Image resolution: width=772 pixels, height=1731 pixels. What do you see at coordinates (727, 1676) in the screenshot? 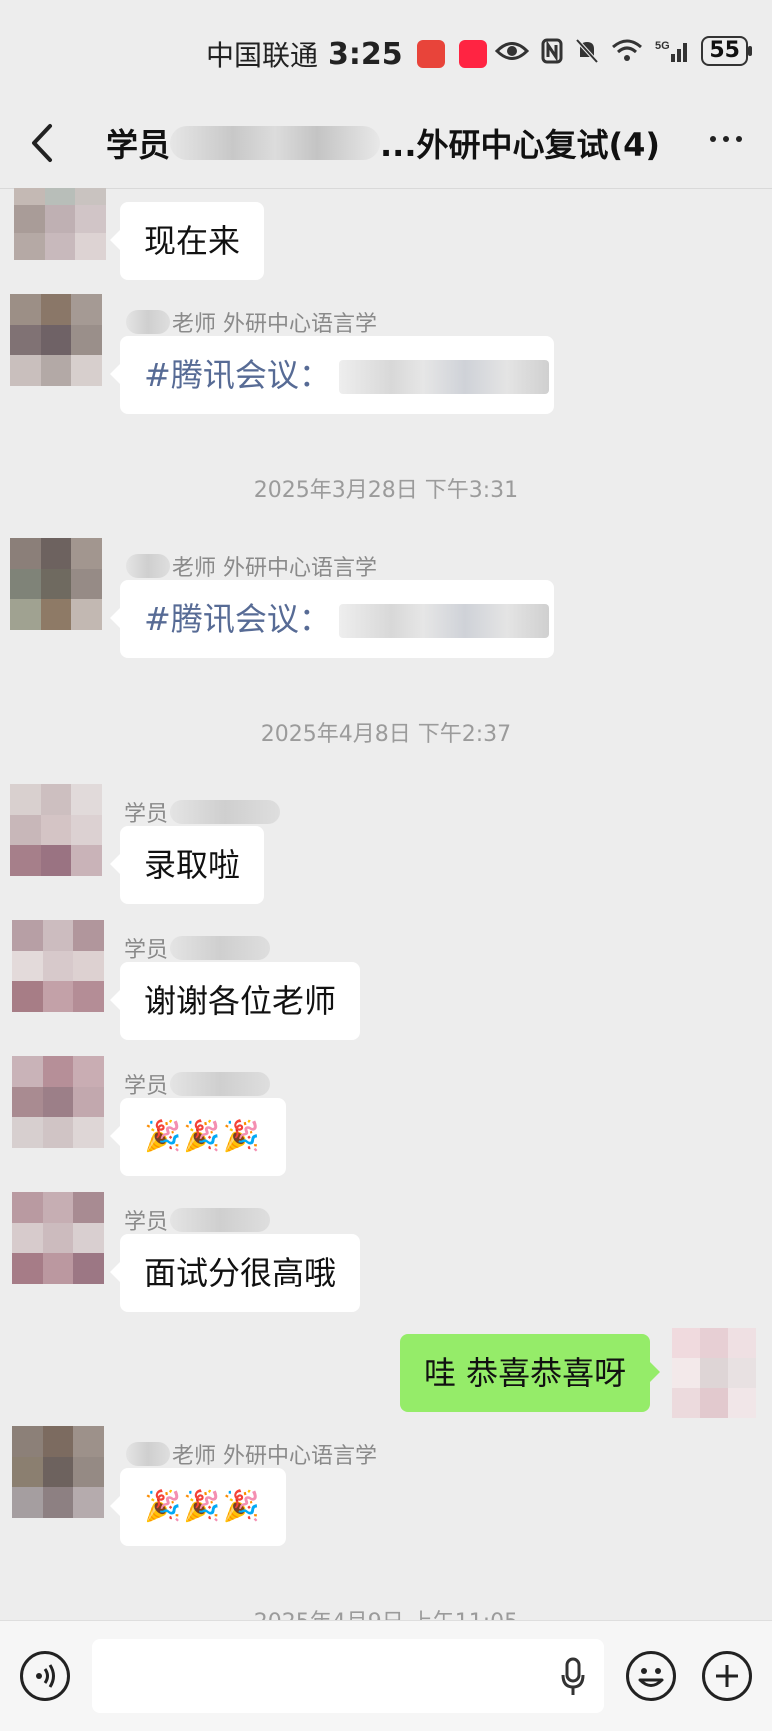
I see `plus-icon` at bounding box center [727, 1676].